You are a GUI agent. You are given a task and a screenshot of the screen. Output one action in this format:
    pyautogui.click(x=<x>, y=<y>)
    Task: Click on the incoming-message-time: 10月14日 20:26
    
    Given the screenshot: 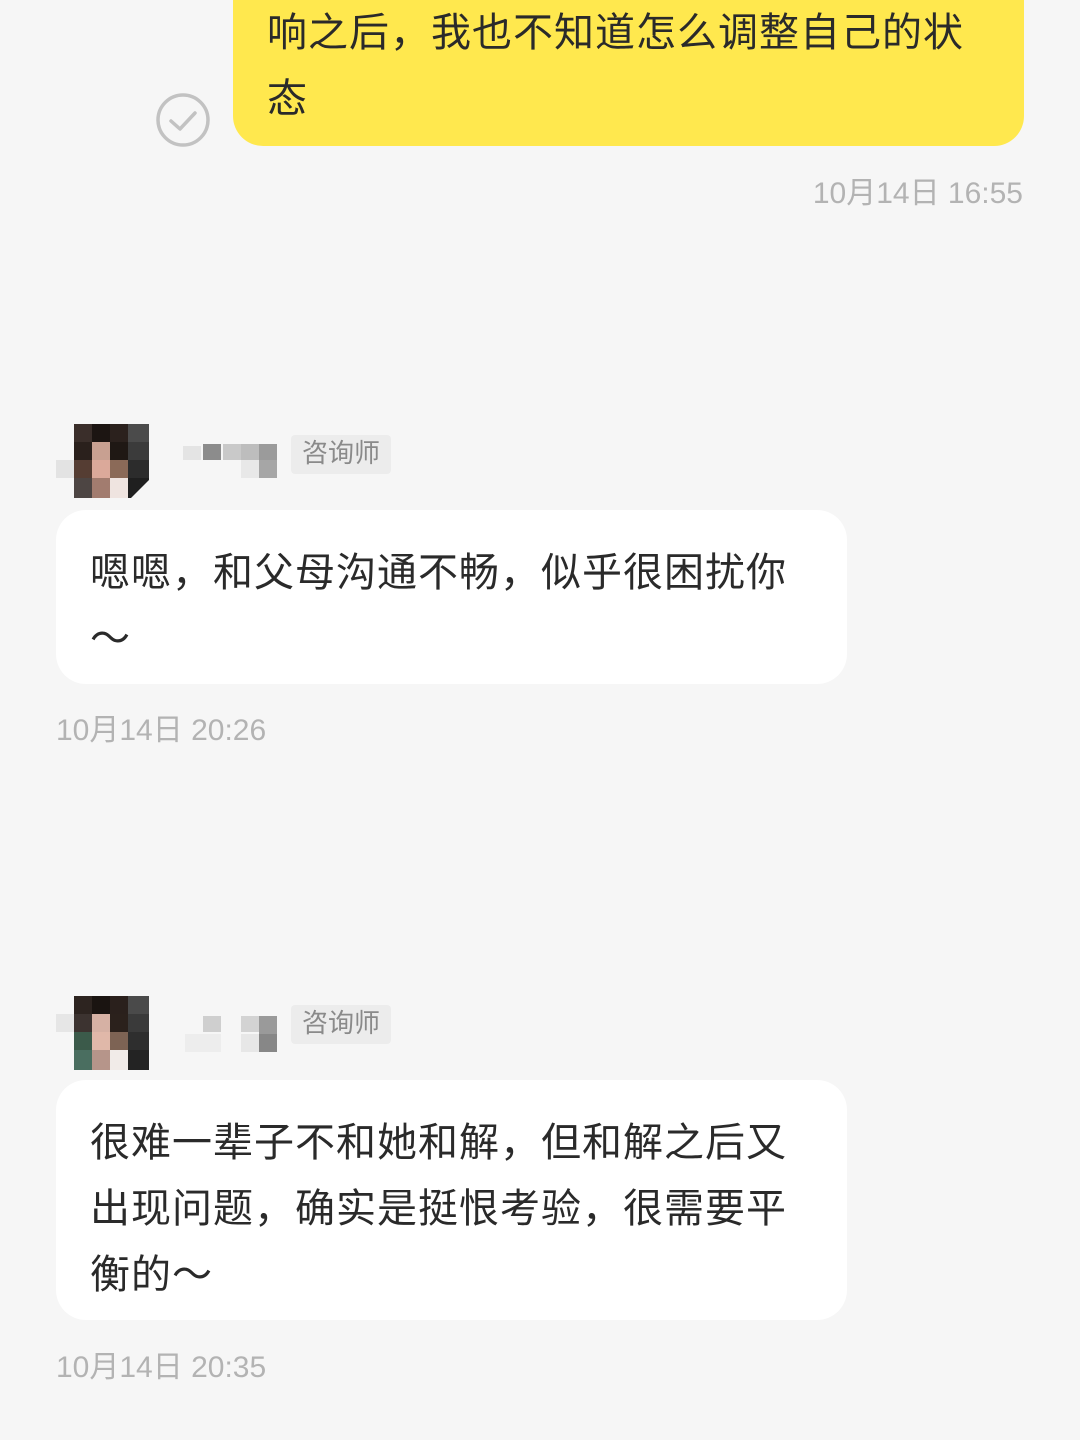 What is the action you would take?
    pyautogui.click(x=161, y=730)
    